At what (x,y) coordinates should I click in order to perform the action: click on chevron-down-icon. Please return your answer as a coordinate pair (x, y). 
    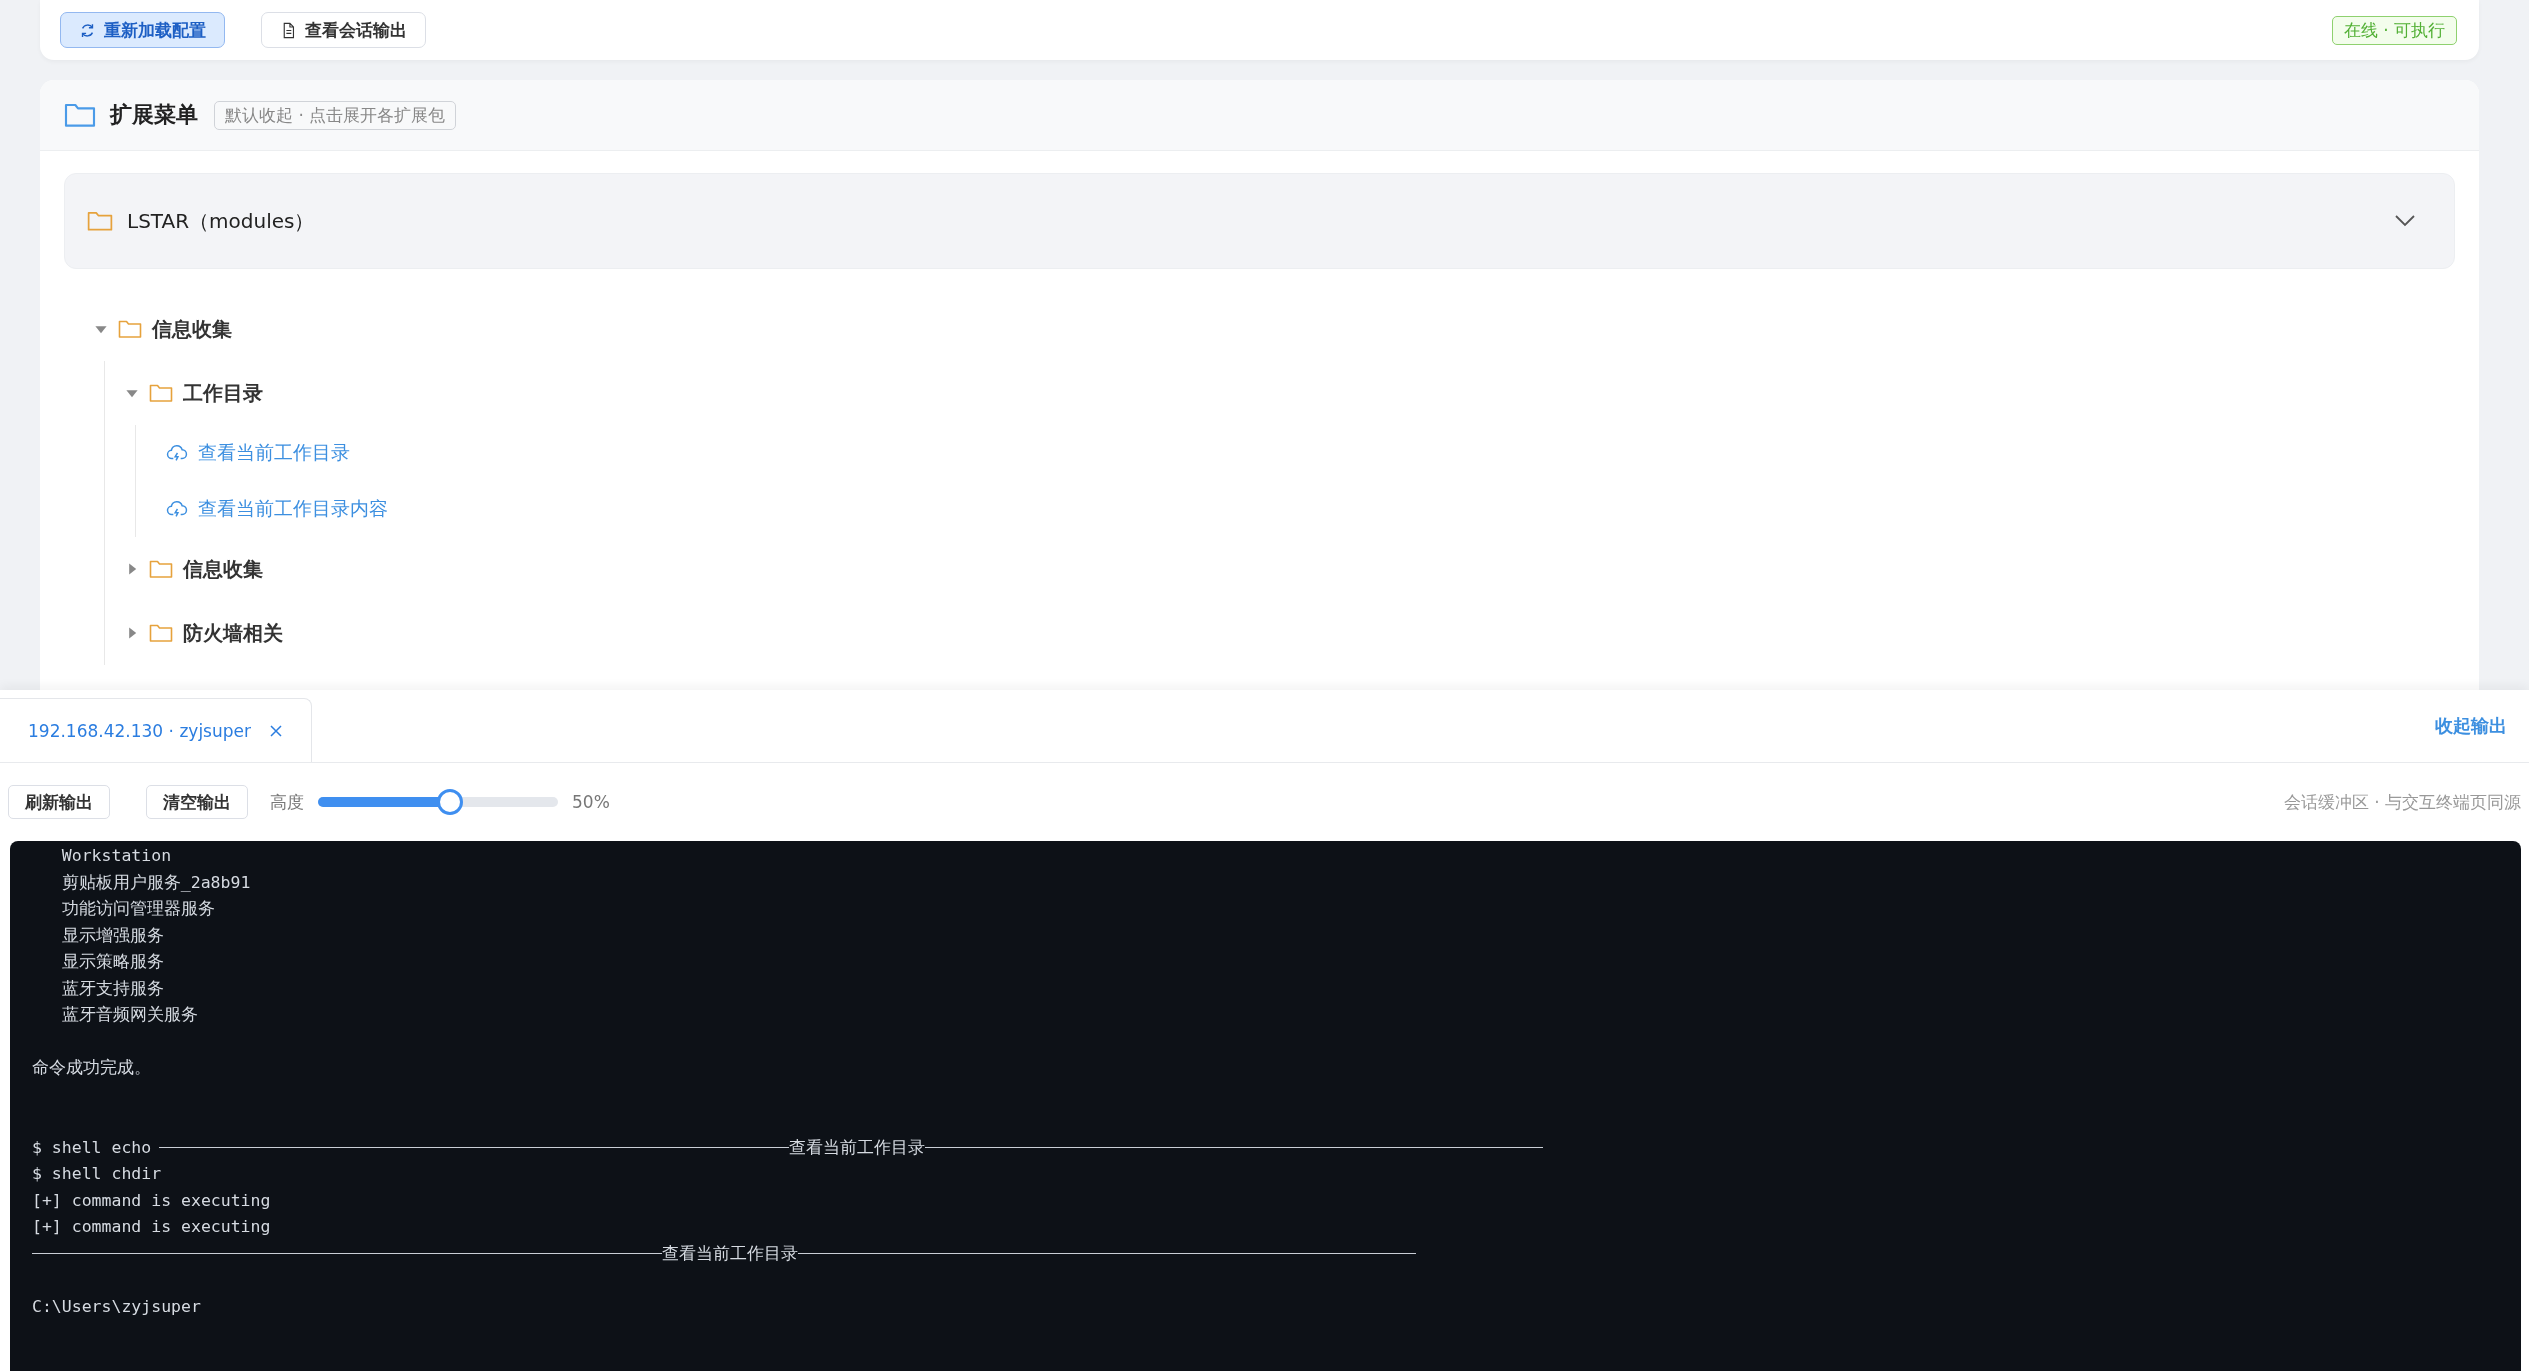
    Looking at the image, I should click on (2405, 221).